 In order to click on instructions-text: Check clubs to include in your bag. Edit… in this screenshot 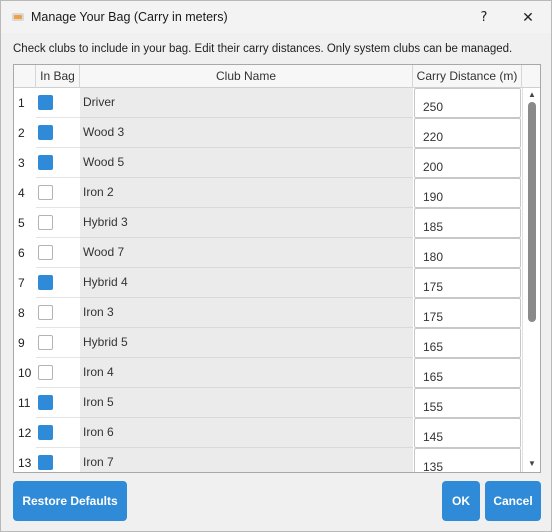, I will do `click(263, 49)`.